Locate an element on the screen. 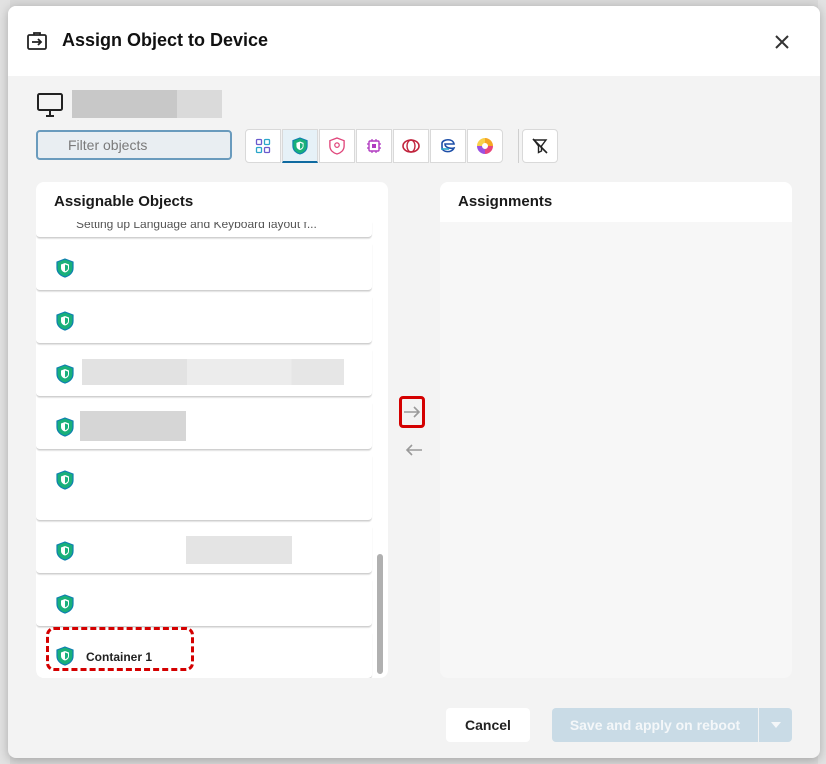  filter-type-firmware is located at coordinates (374, 146).